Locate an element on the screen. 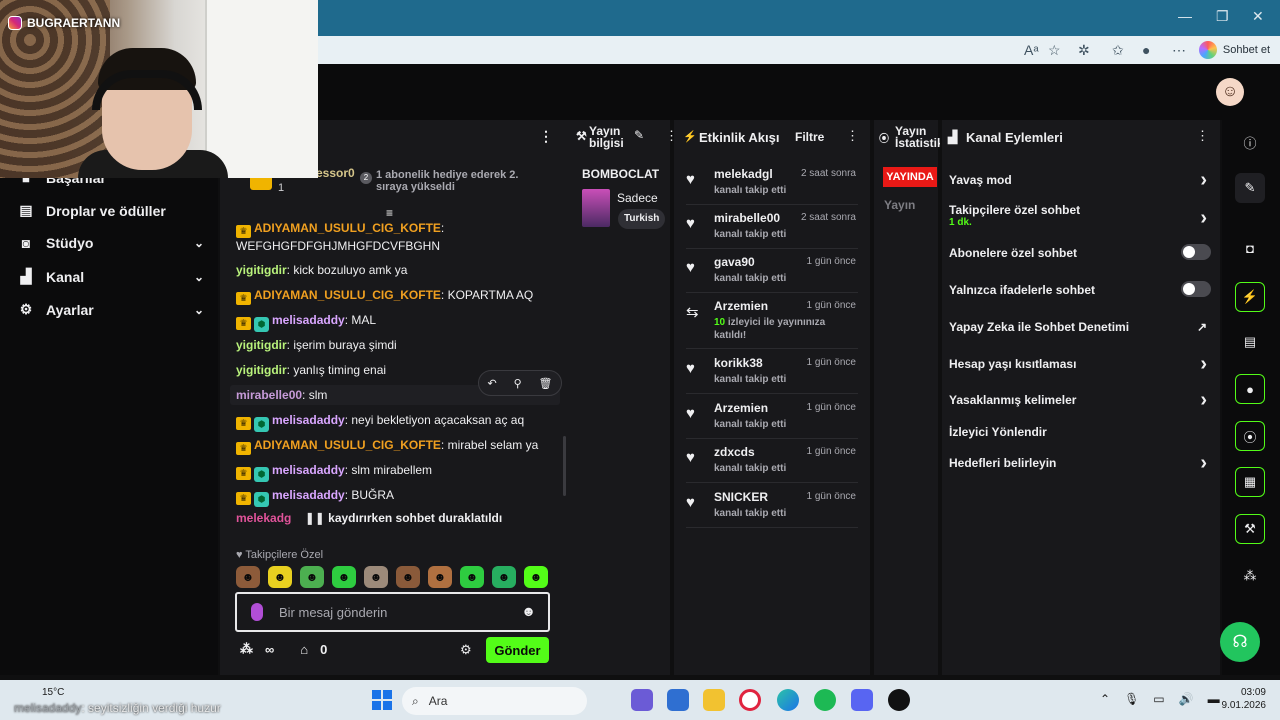 This screenshot has width=1280, height=720. taskbar-search: ⌕ Ara is located at coordinates (494, 701).